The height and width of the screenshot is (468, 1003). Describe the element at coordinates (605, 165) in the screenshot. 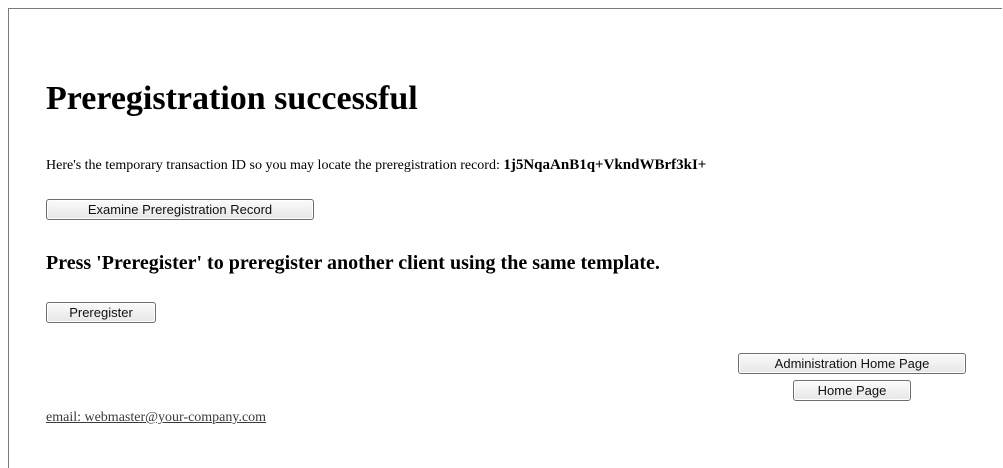

I see `transaction-id: 1j5NqaAnB1q+VkndWBrf3kI+` at that location.